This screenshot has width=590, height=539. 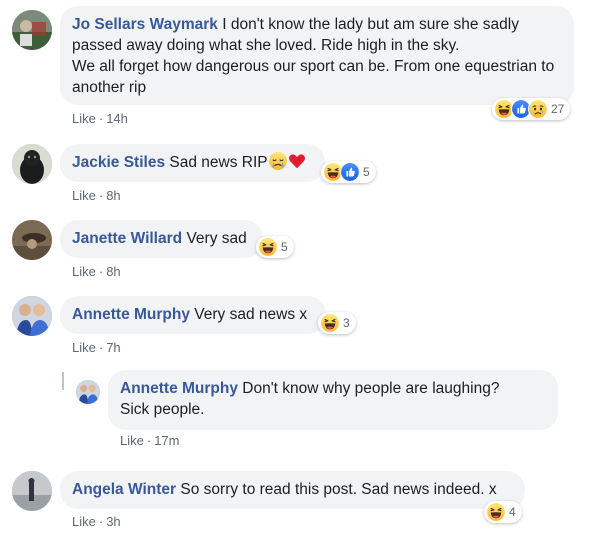 I want to click on reaction-summary: 4, so click(x=503, y=512).